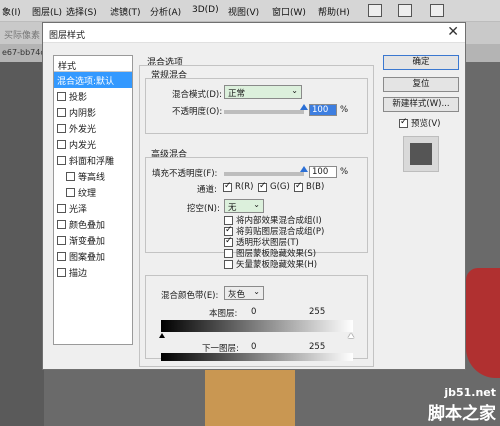 The width and height of the screenshot is (500, 426). Describe the element at coordinates (165, 11) in the screenshot. I see `menu-analysis: 分析(A)` at that location.